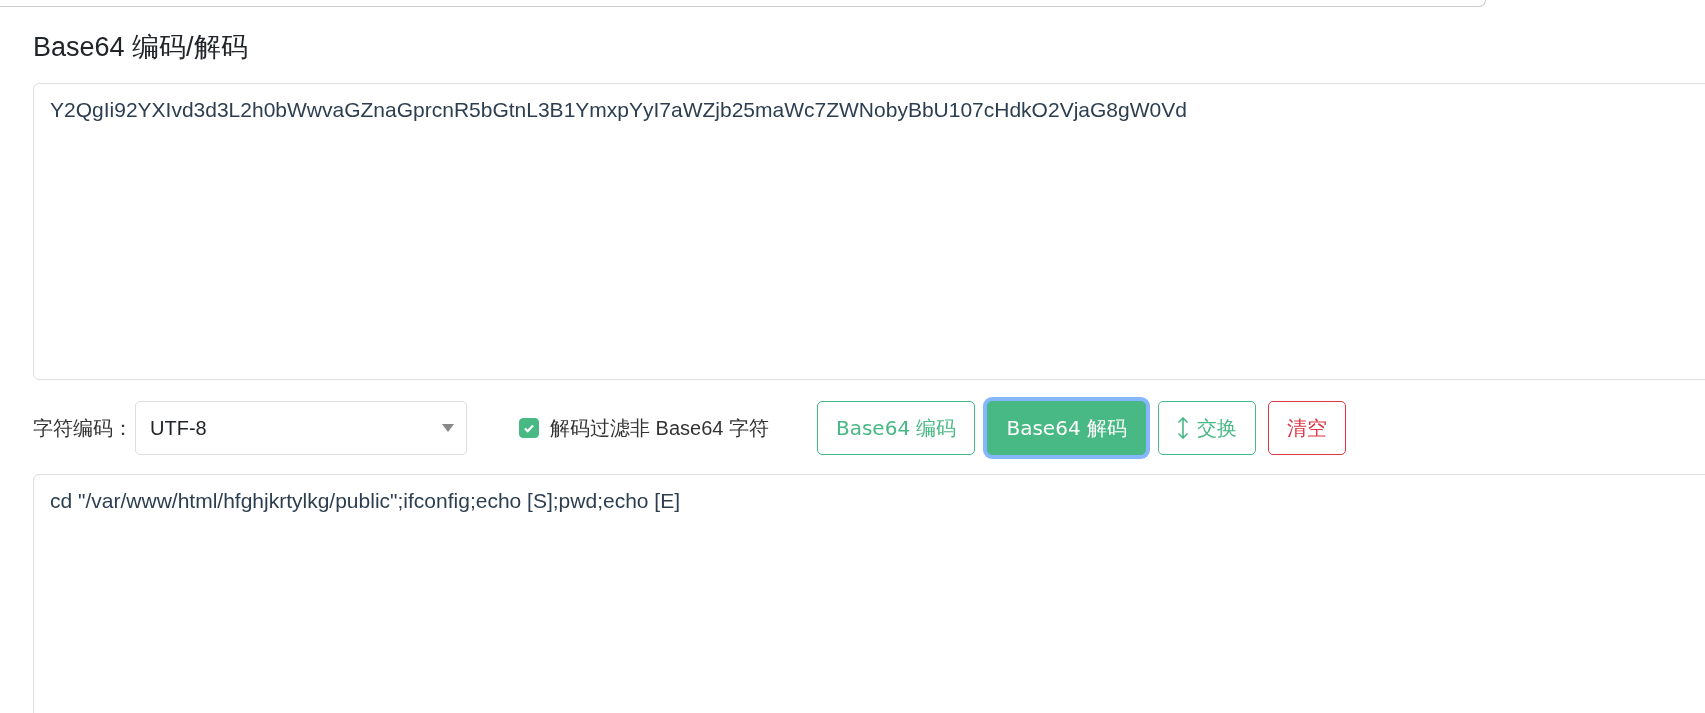 Image resolution: width=1705 pixels, height=713 pixels. I want to click on page-title: Base64 编码/解码, so click(141, 47).